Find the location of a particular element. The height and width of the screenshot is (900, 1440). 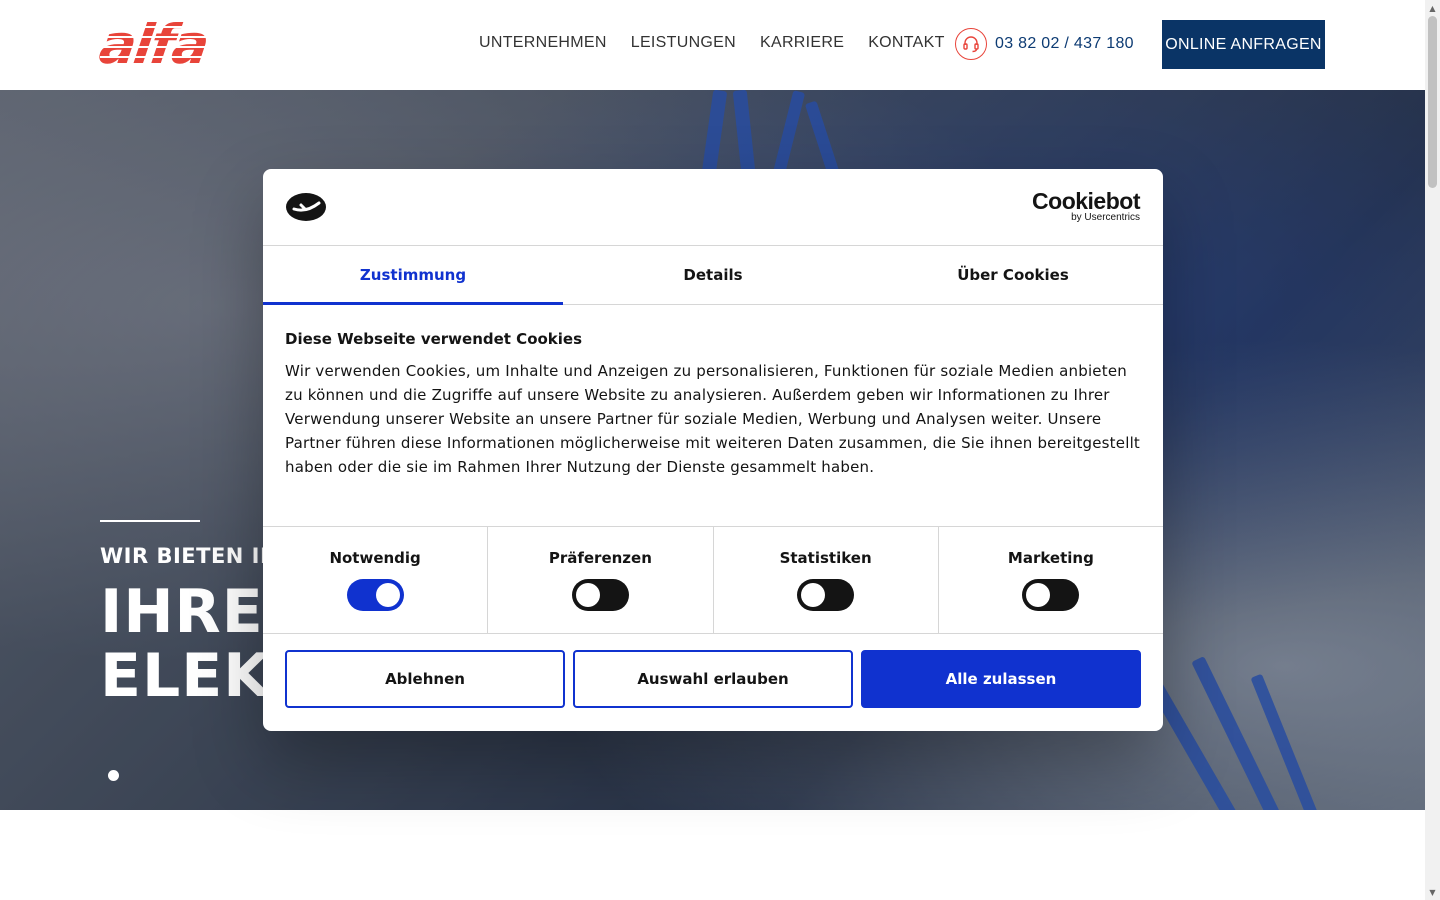

tab-ueber-cookies: Über Cookies is located at coordinates (1013, 275).